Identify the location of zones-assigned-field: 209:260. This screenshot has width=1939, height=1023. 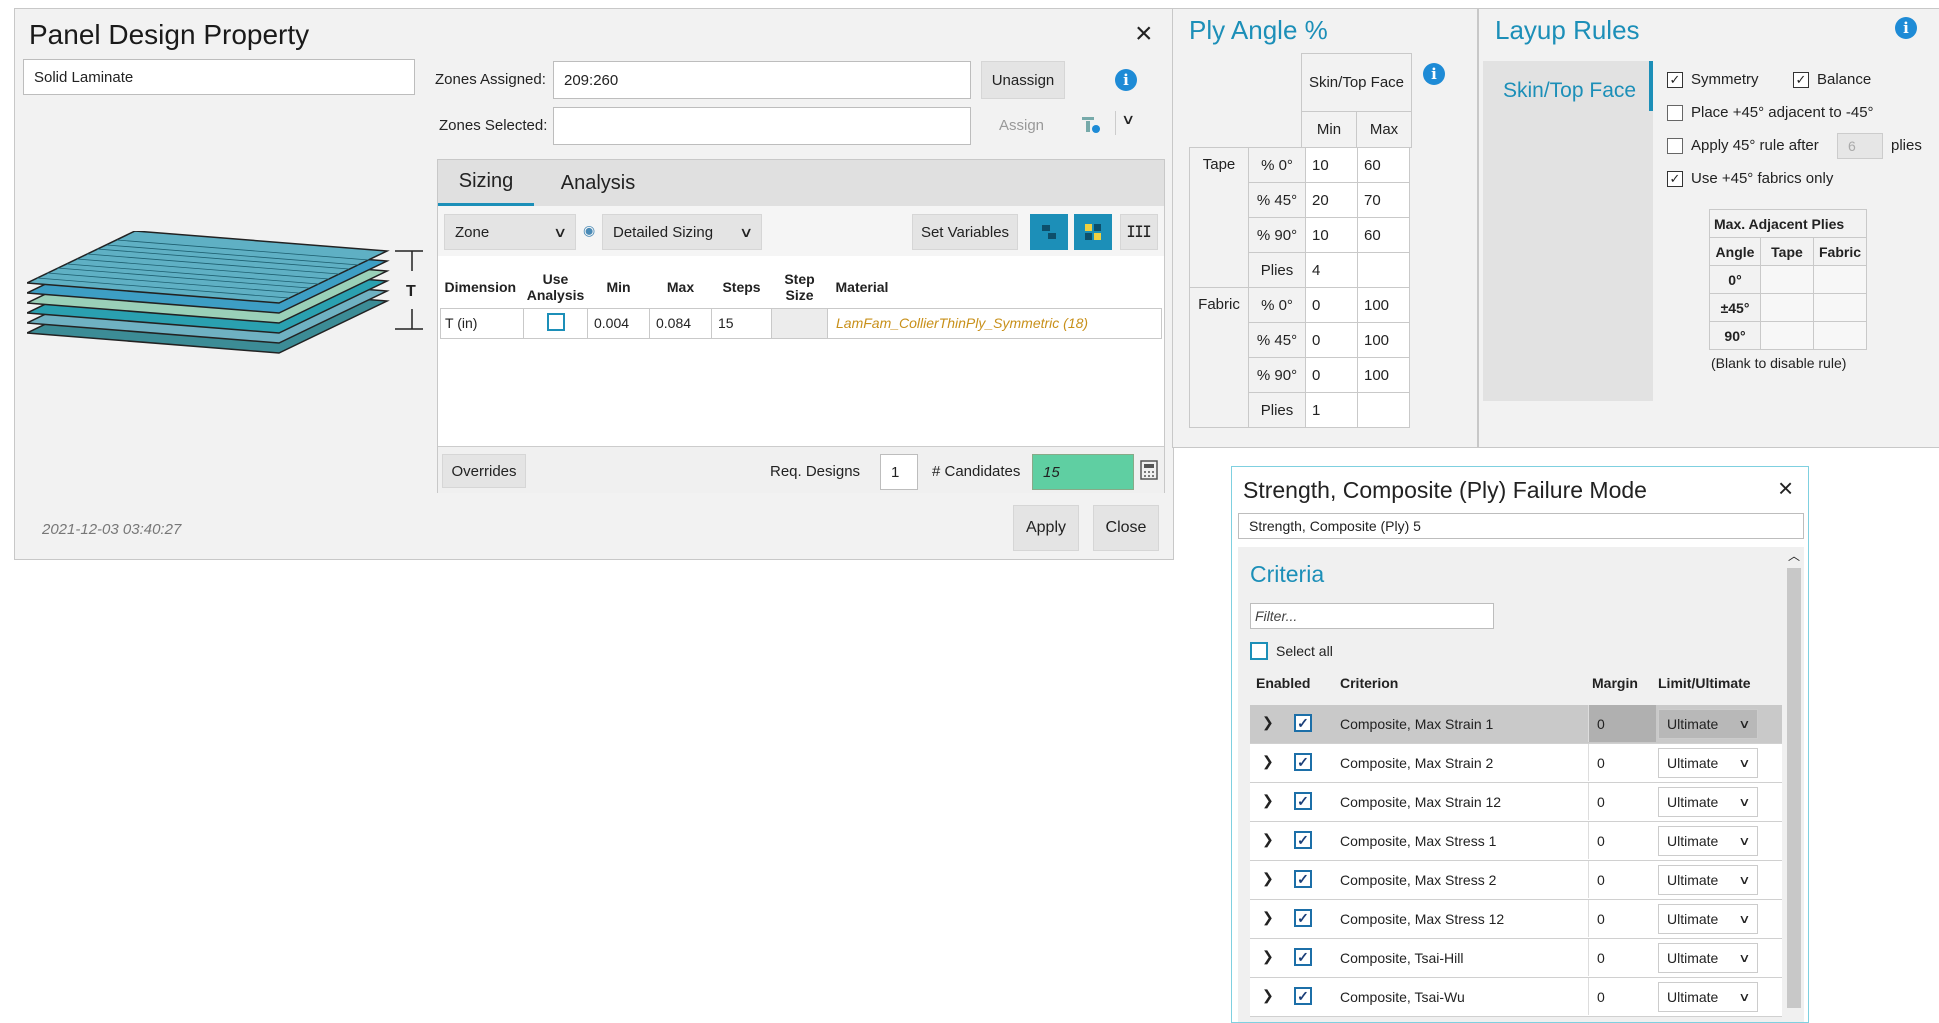
(762, 80).